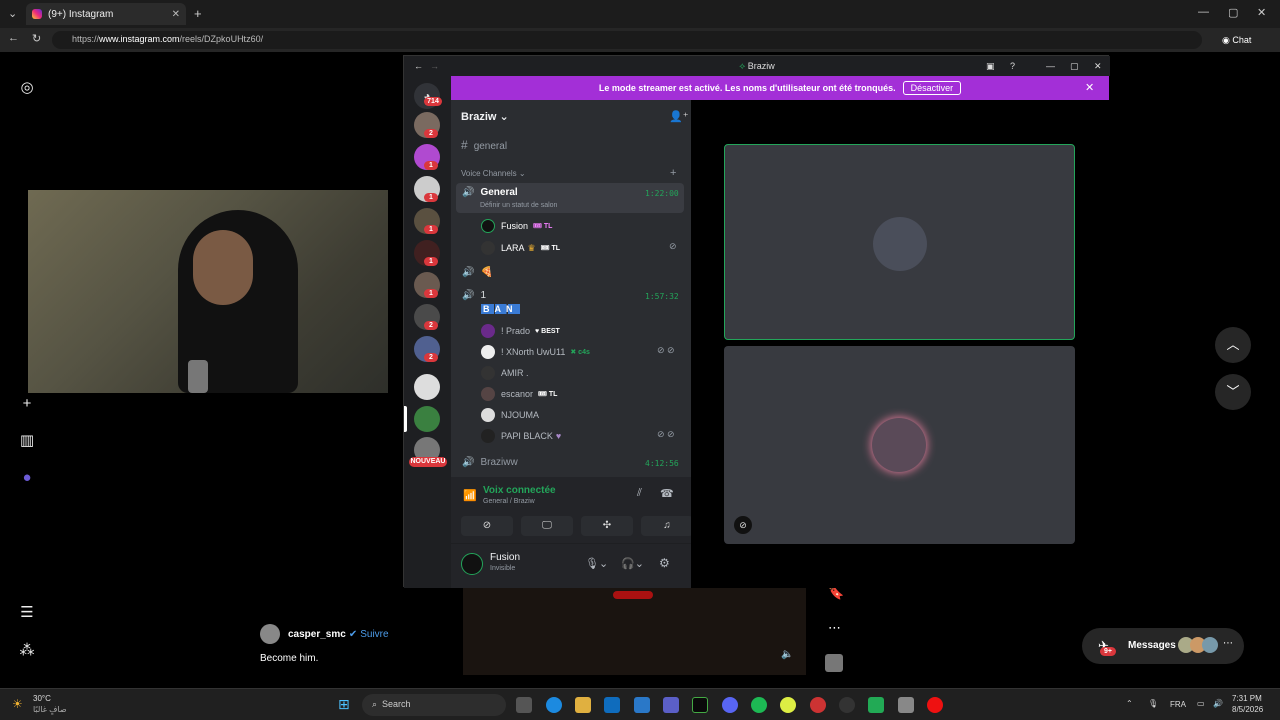 The height and width of the screenshot is (720, 1280). Describe the element at coordinates (27, 88) in the screenshot. I see `instagram-logo-icon: ◎` at that location.